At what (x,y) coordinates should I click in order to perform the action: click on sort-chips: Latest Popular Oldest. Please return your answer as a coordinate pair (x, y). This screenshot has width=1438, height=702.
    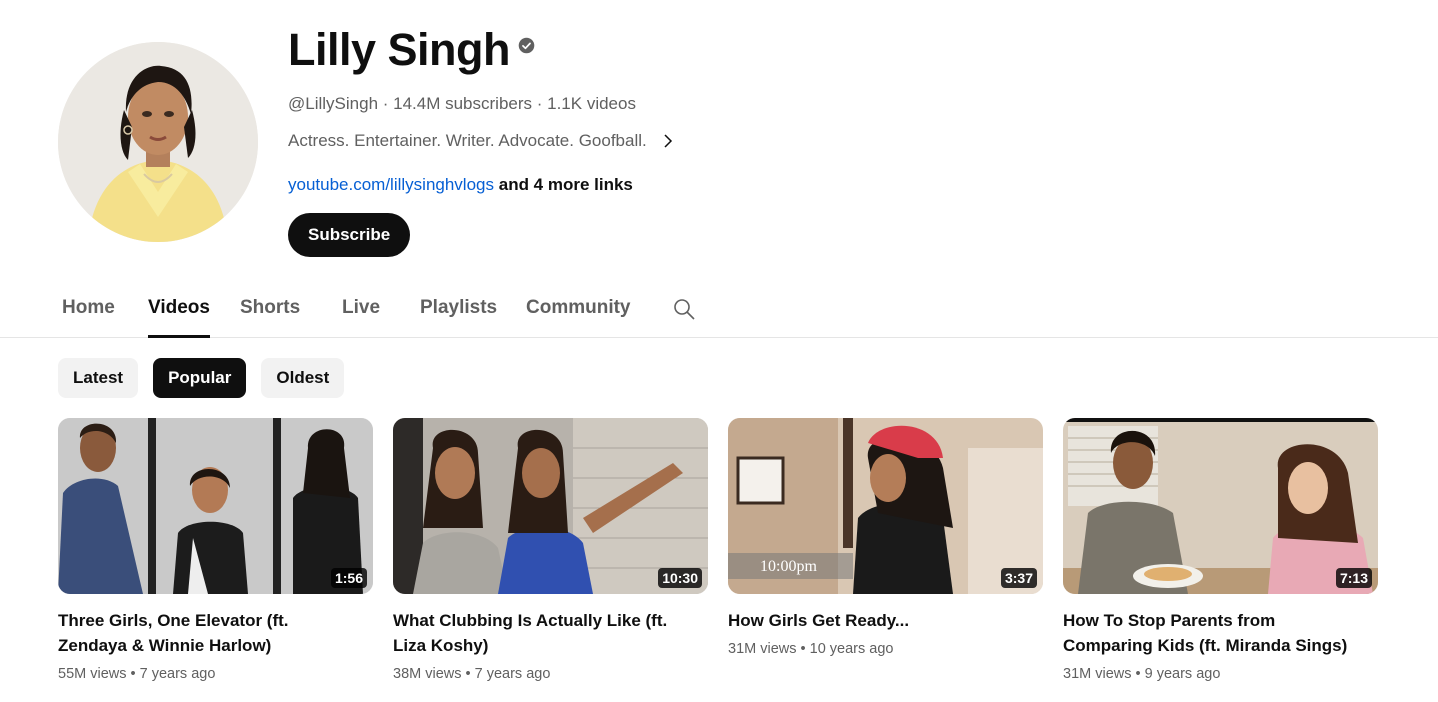
    Looking at the image, I should click on (201, 378).